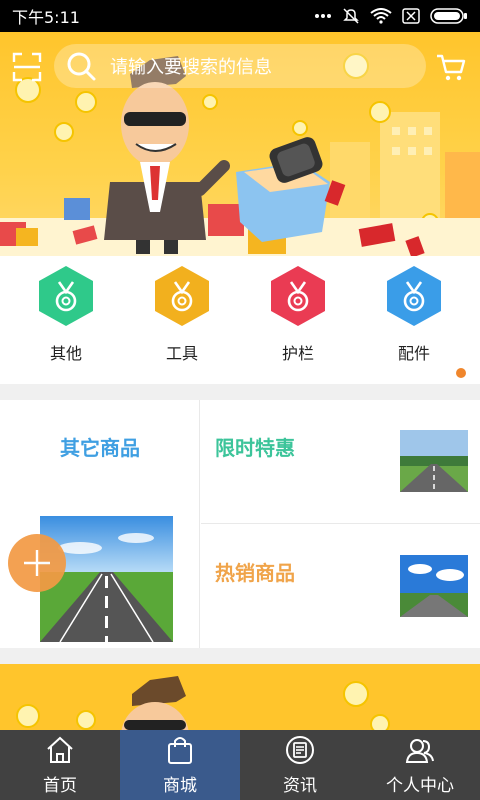 The width and height of the screenshot is (480, 800). I want to click on home-icon, so click(60, 749).